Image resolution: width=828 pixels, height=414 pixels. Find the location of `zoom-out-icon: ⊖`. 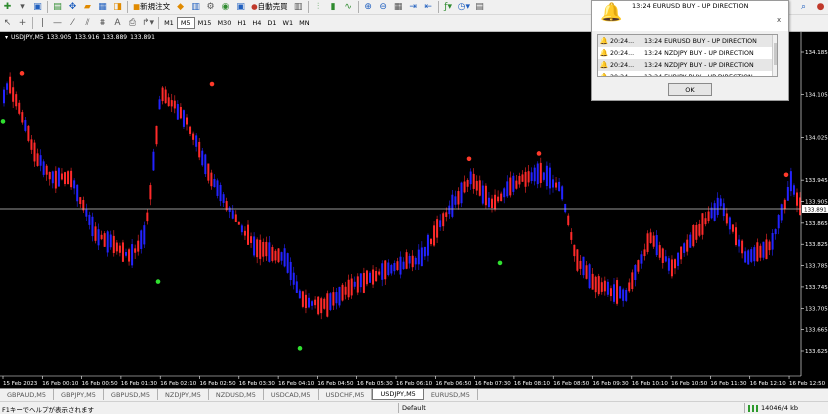

zoom-out-icon: ⊖ is located at coordinates (383, 7).